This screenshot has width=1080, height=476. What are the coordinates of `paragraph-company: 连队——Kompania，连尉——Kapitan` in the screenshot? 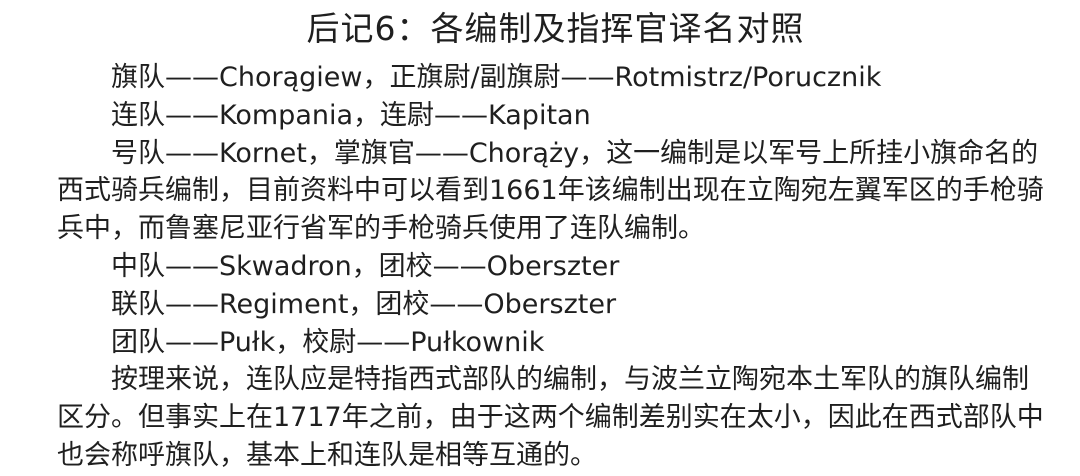 It's located at (351, 115).